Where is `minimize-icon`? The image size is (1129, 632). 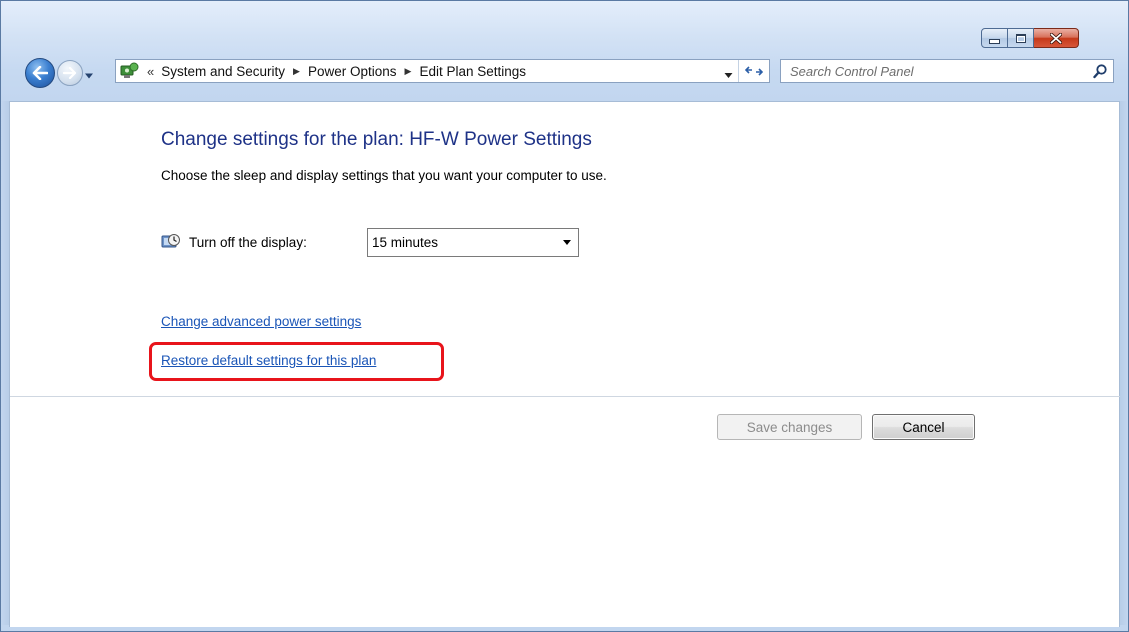
minimize-icon is located at coordinates (994, 38).